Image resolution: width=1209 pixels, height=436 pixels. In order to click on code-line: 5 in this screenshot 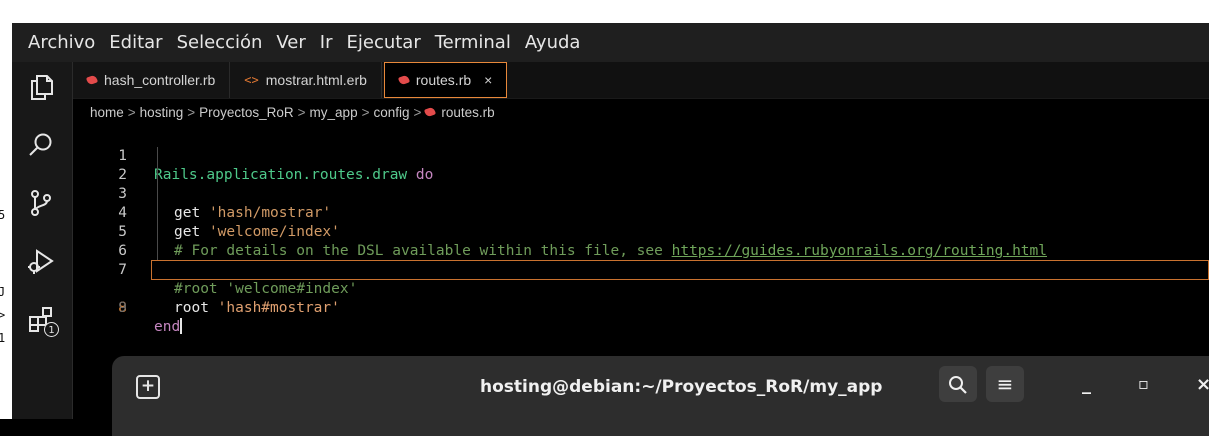, I will do `click(641, 222)`.